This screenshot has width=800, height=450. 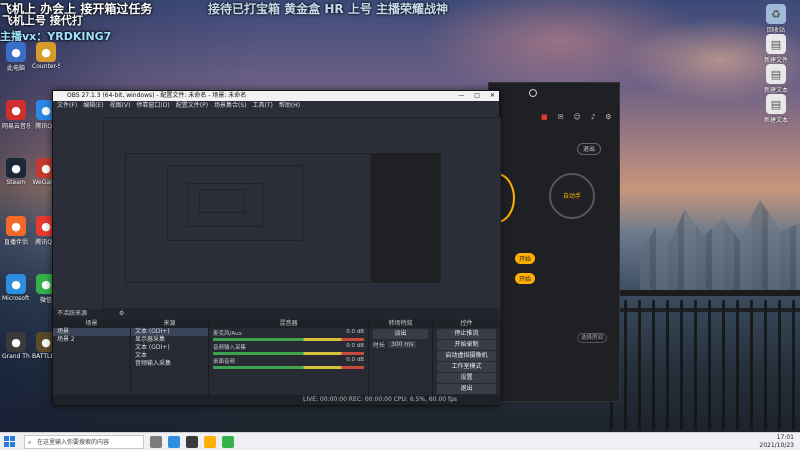 I want to click on control-button: 启动虚拟摄像机, so click(x=466, y=356).